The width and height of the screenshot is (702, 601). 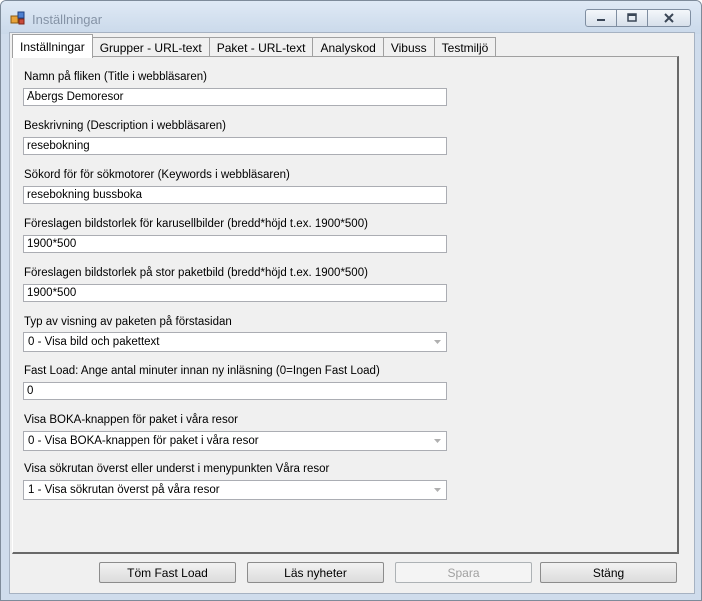 What do you see at coordinates (167, 572) in the screenshot?
I see `clear-fast-load-button: Töm Fast Load` at bounding box center [167, 572].